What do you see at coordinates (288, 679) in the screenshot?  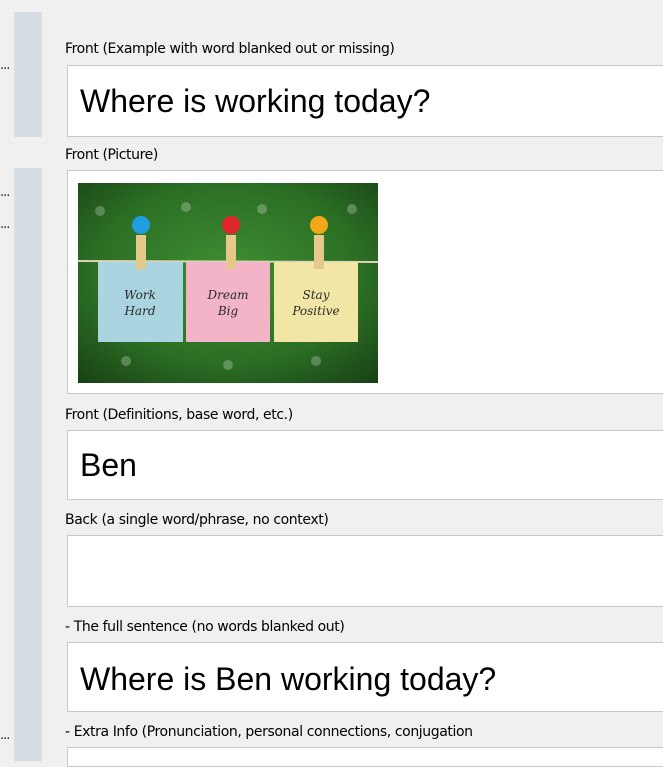 I see `field-value: Where is Ben working today?` at bounding box center [288, 679].